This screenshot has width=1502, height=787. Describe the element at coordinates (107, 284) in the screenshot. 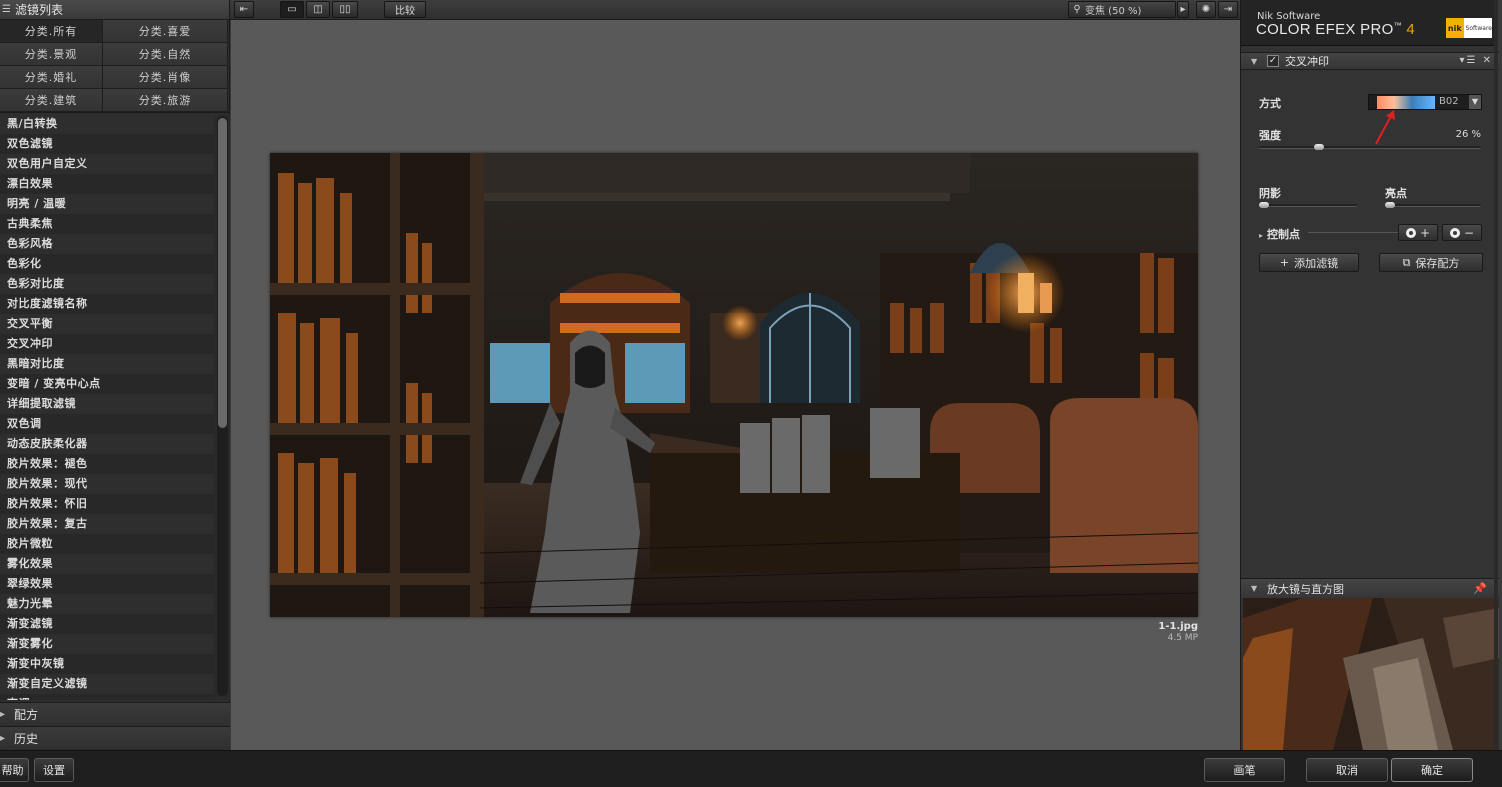

I see `filter-list-item: 色彩对比度` at that location.